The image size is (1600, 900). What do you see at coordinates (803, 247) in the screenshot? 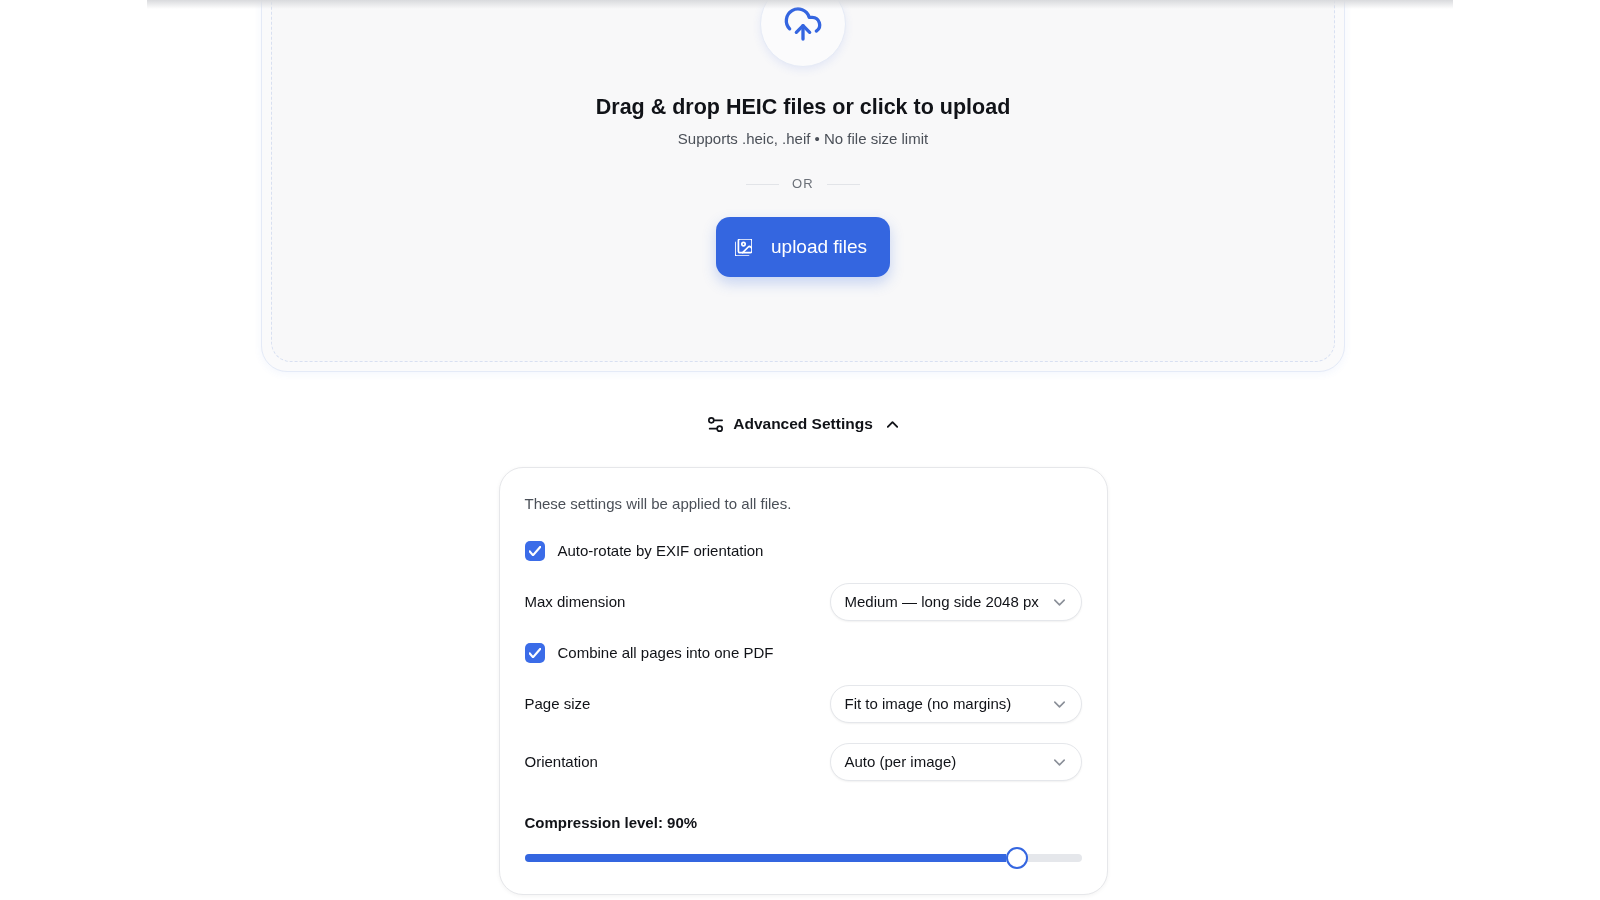
I see `upload-files-button: upload files` at bounding box center [803, 247].